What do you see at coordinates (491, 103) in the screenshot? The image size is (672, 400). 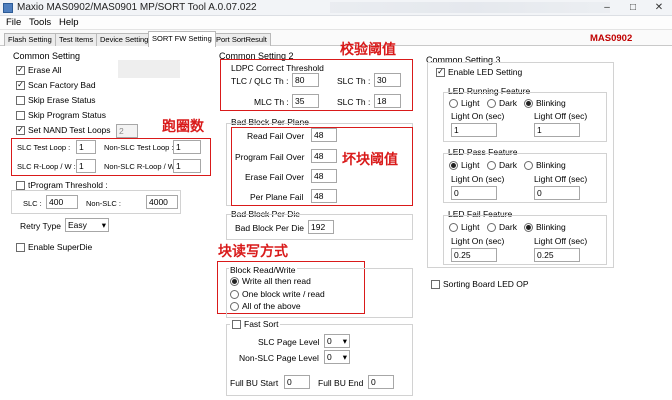 I see `running-dark-radio` at bounding box center [491, 103].